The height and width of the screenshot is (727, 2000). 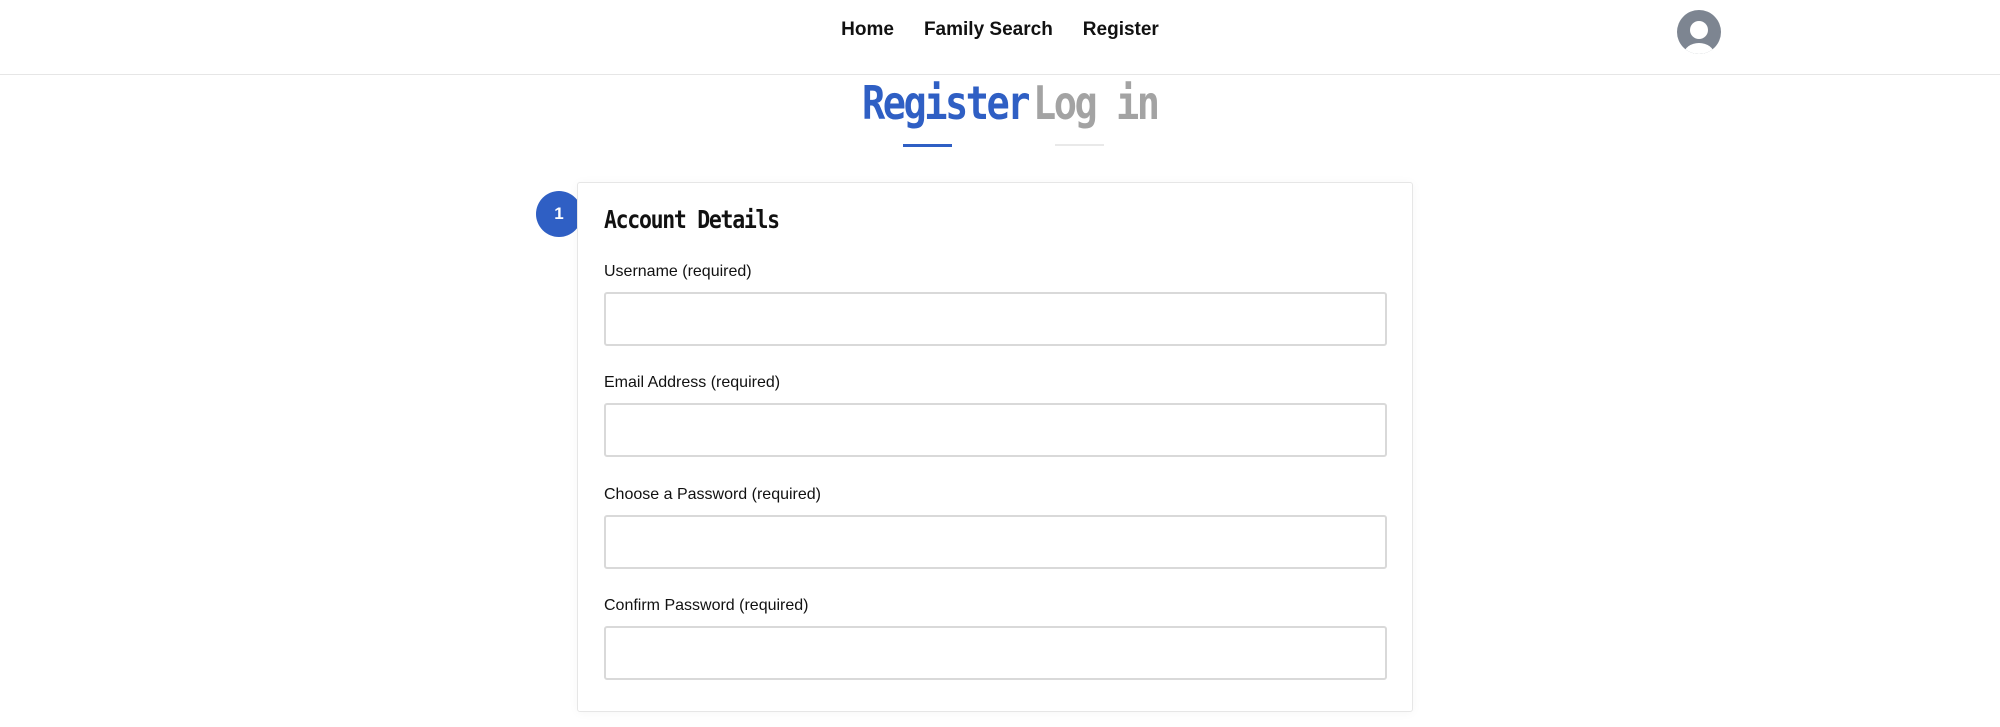 I want to click on password-input, so click(x=995, y=542).